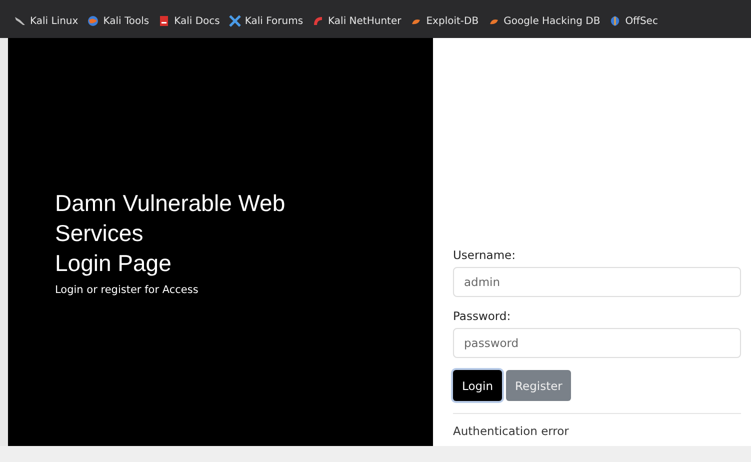 This screenshot has width=751, height=462. Describe the element at coordinates (93, 21) in the screenshot. I see `globe-icon` at that location.